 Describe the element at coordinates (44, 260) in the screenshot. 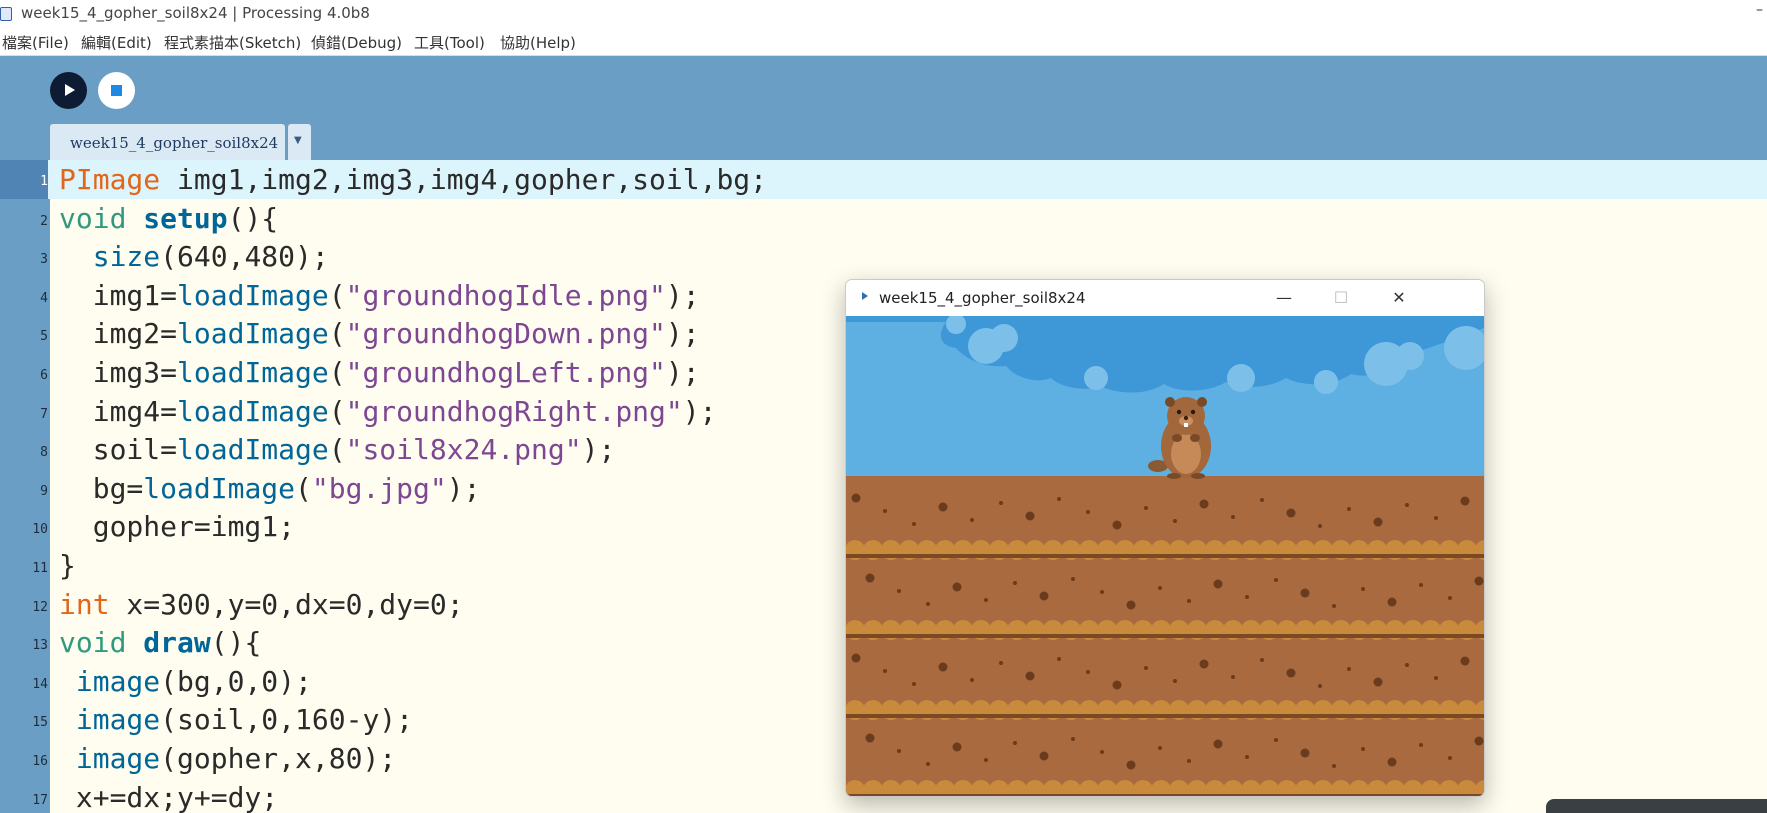

I see `line-number: 3` at that location.